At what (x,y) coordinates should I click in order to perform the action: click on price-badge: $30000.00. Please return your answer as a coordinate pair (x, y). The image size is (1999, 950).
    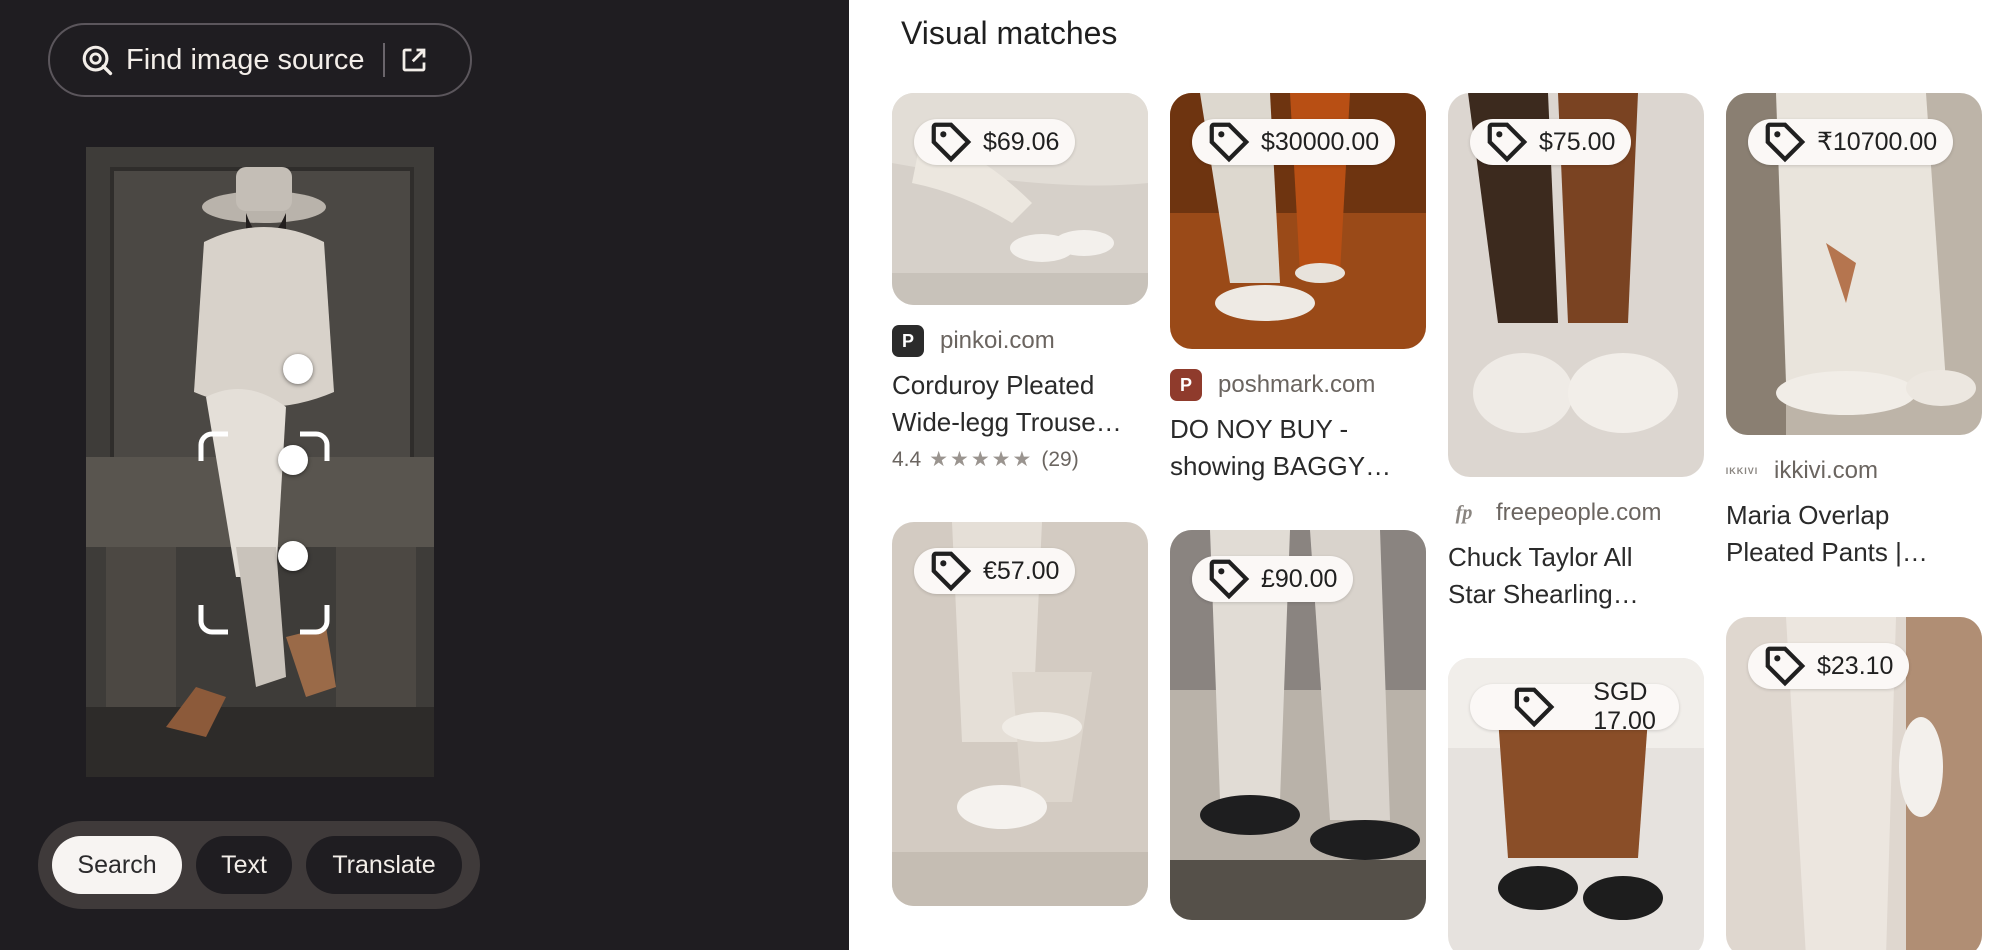
    Looking at the image, I should click on (1294, 142).